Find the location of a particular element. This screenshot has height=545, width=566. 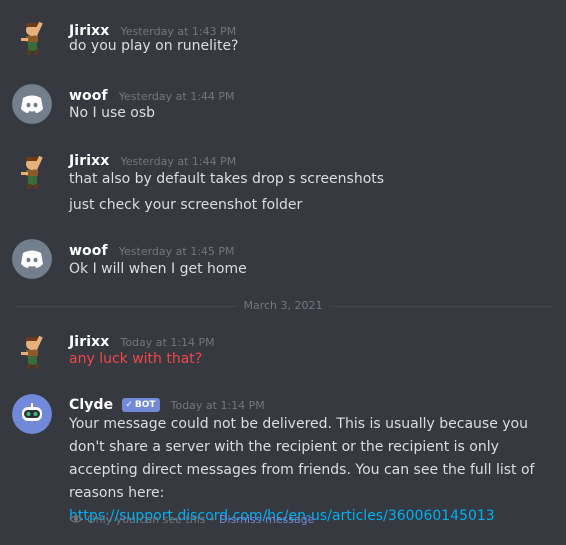

message-header: woof Yesterday at 1:45 PM is located at coordinates (152, 249).